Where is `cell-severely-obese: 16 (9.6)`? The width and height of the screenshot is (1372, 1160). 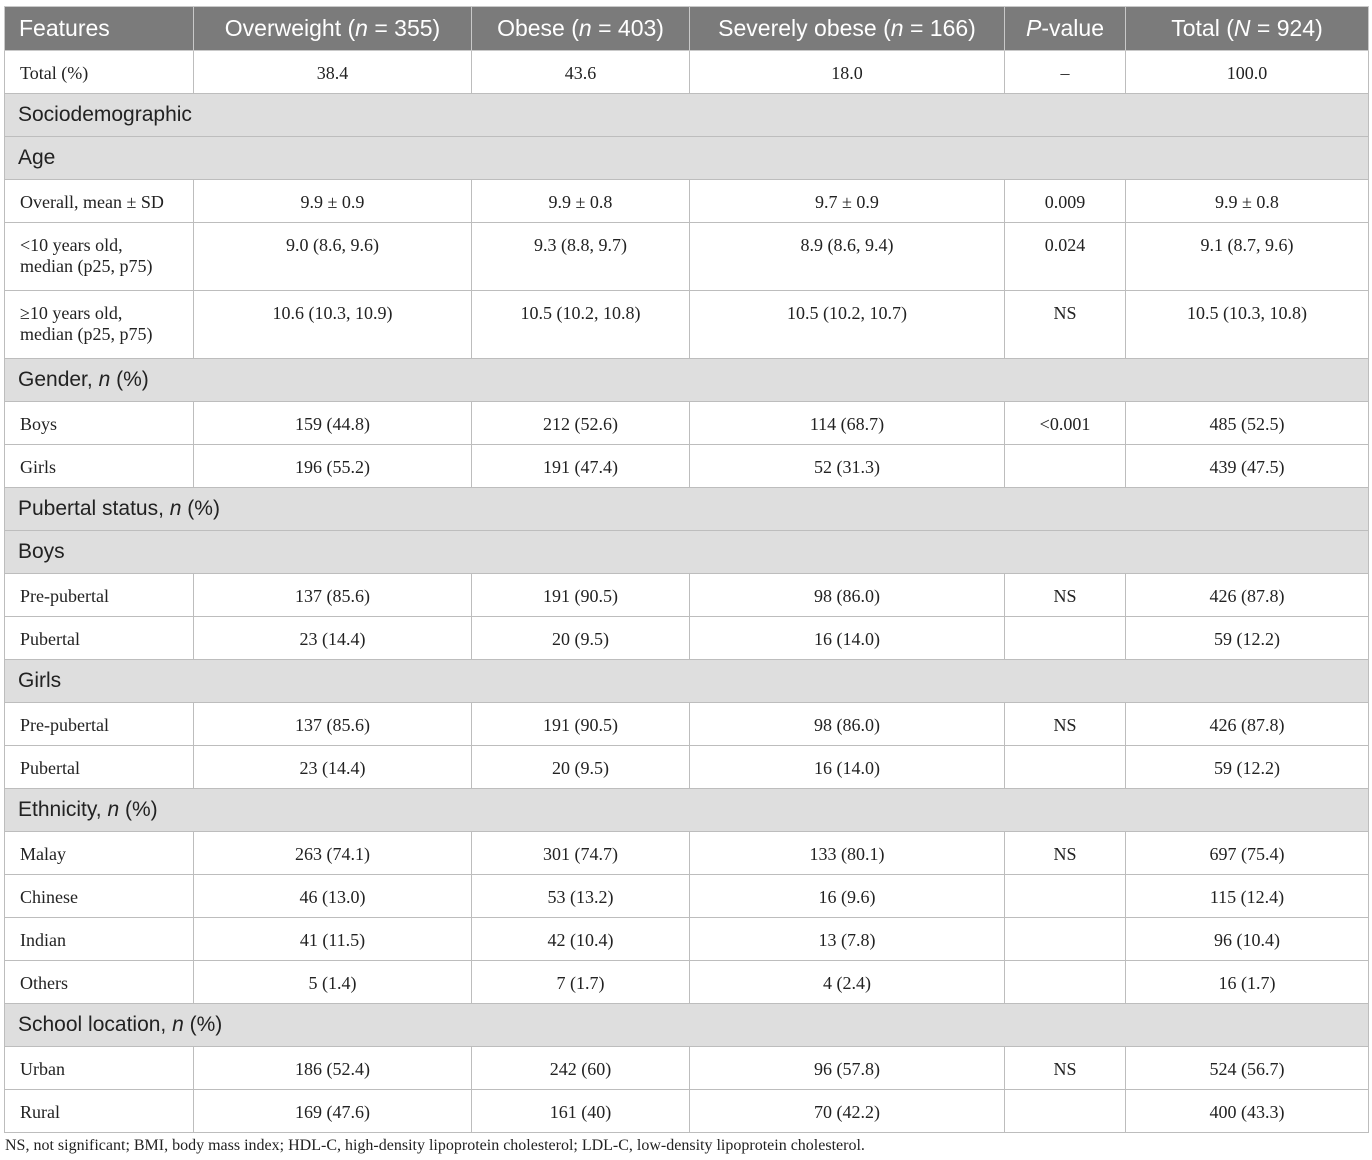 cell-severely-obese: 16 (9.6) is located at coordinates (847, 896).